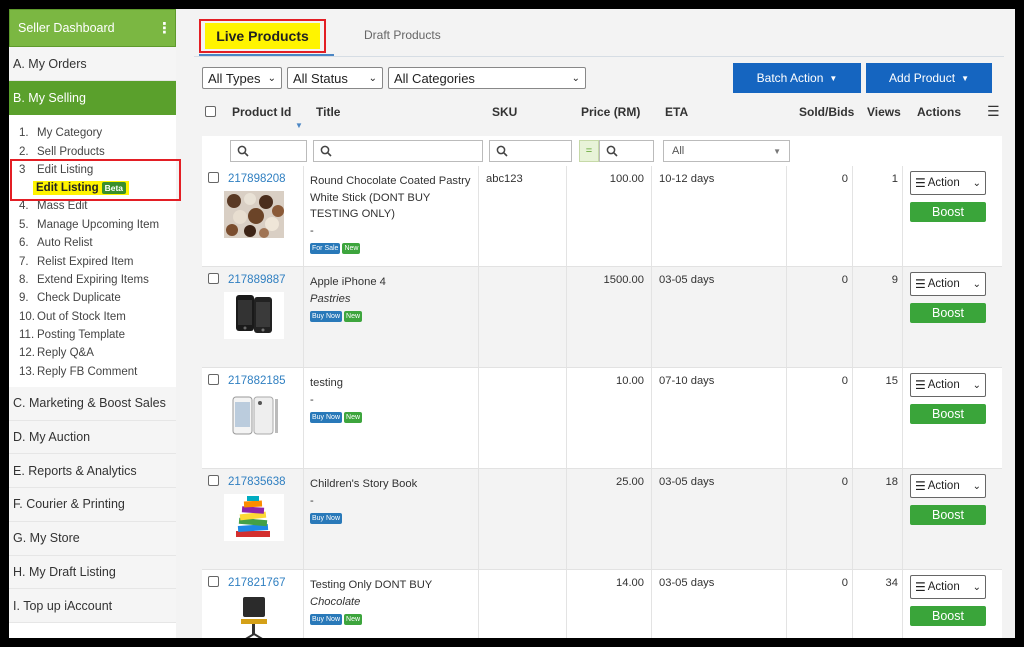  I want to click on price-operator-button: =, so click(589, 151).